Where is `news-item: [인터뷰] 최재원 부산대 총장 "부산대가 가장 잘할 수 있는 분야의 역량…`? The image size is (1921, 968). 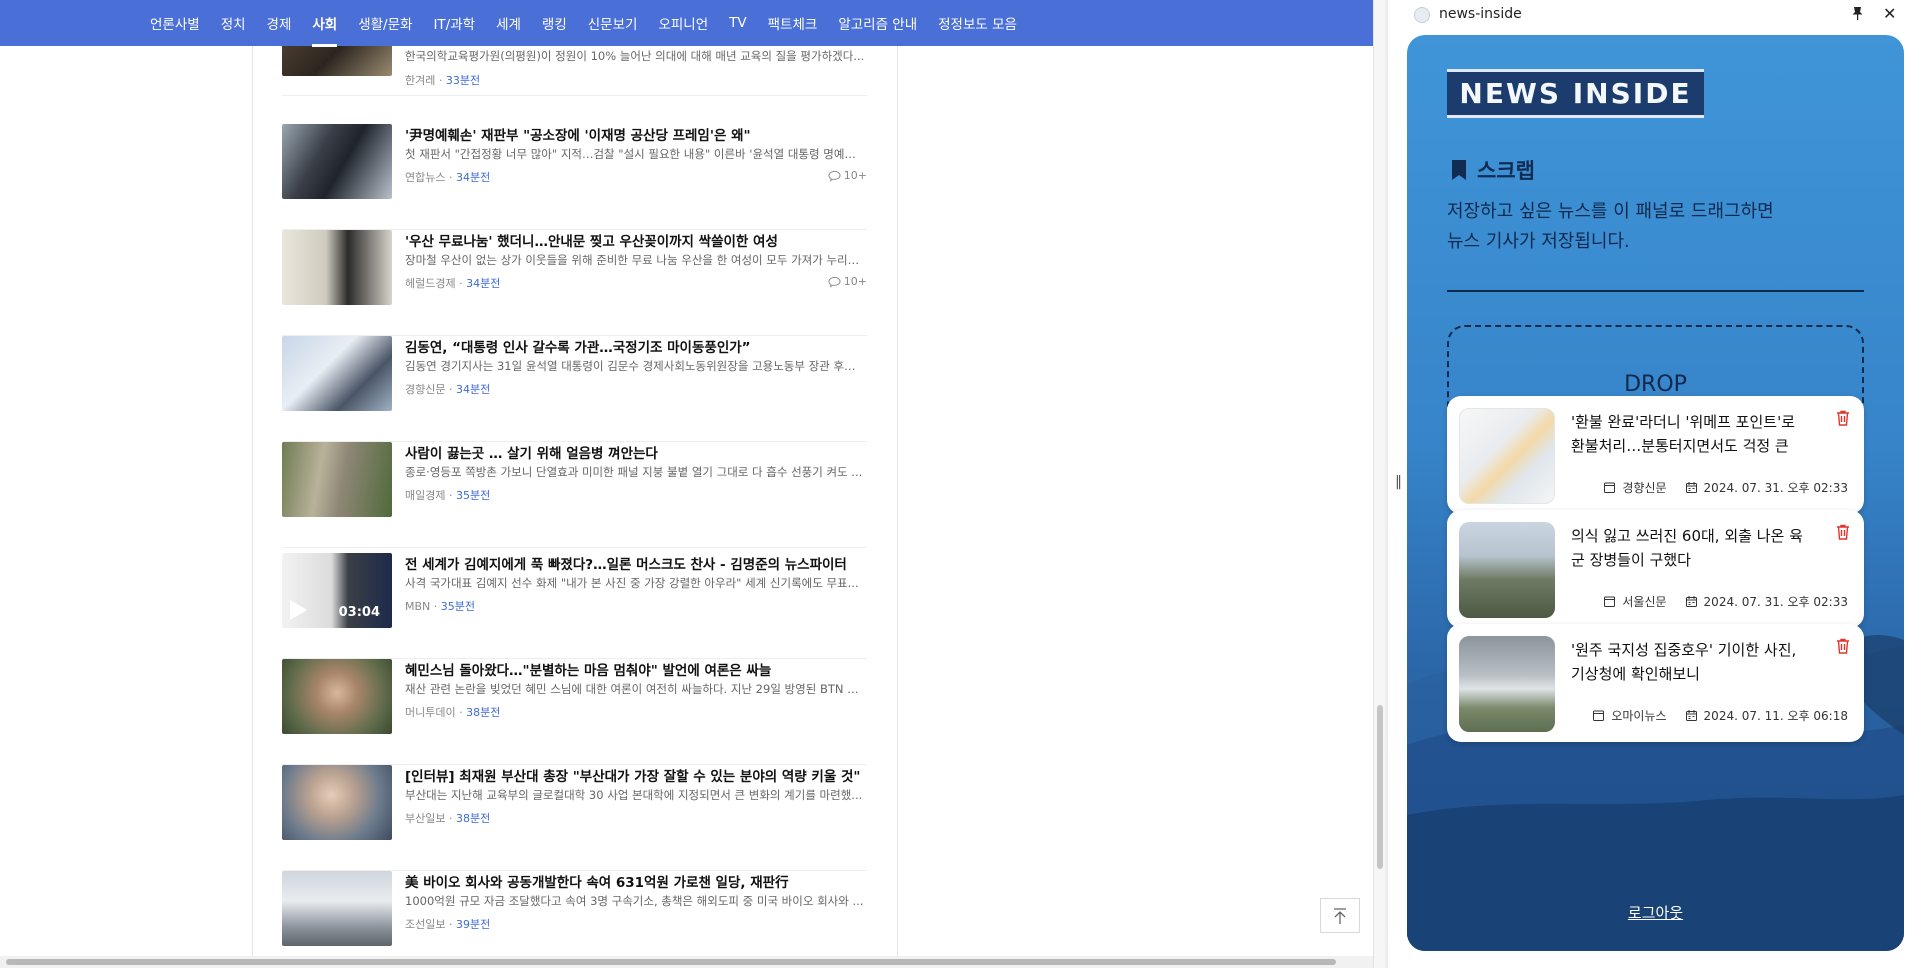
news-item: [인터뷰] 최재원 부산대 총장 "부산대가 가장 잘할 수 있는 분야의 역량… is located at coordinates (574, 818).